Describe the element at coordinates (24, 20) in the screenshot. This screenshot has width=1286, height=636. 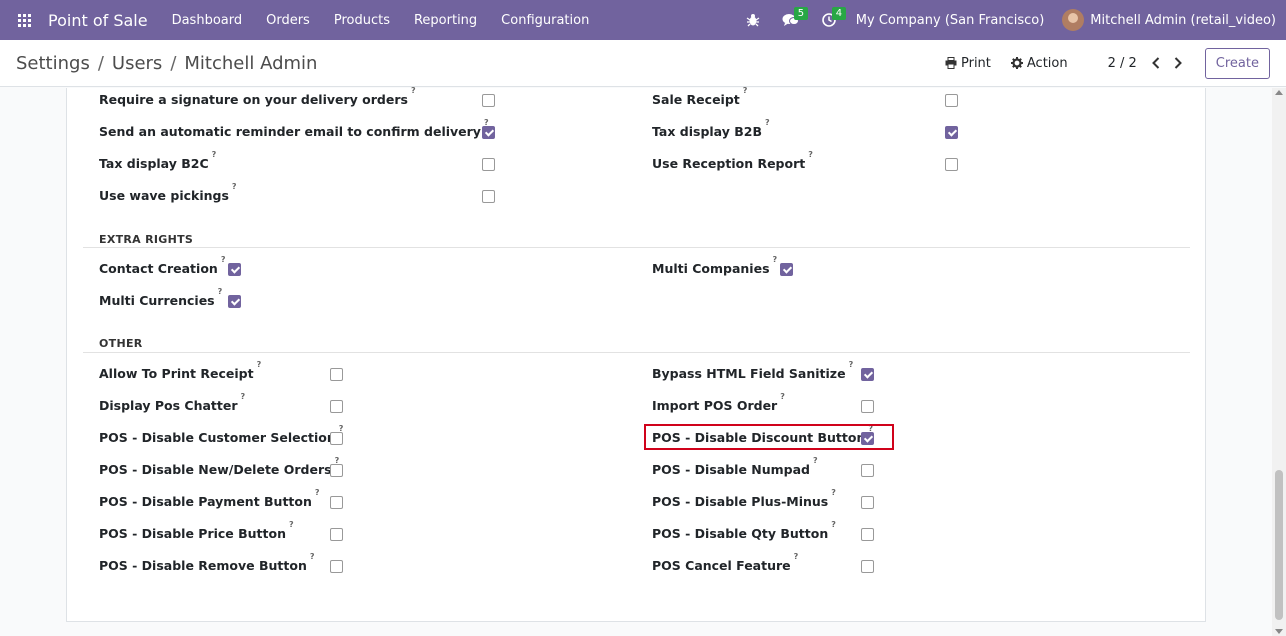
I see `apps-grid-icon` at that location.